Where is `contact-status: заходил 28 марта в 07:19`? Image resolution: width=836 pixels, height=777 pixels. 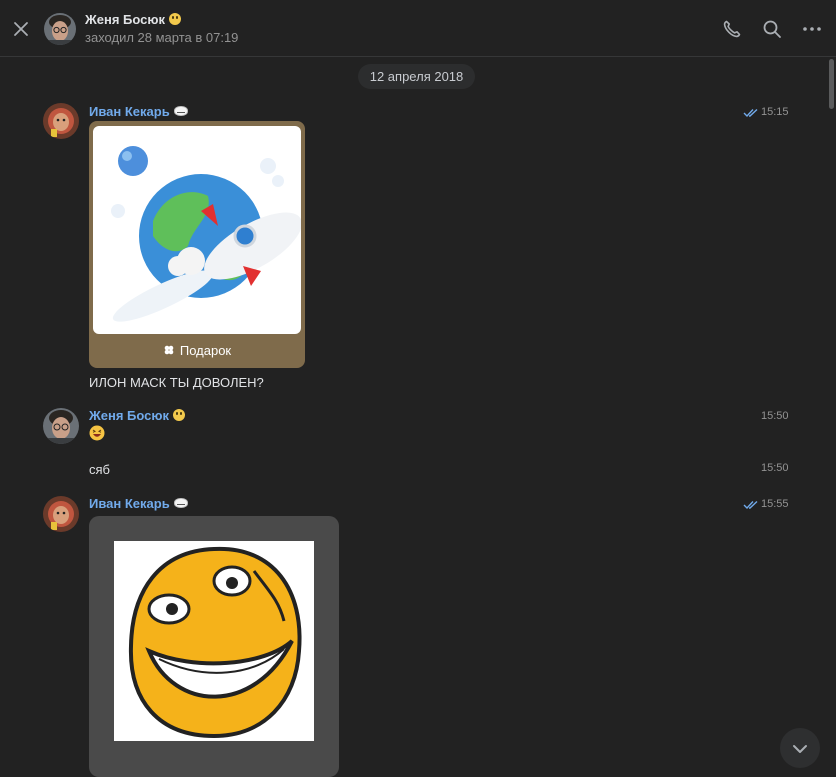 contact-status: заходил 28 марта в 07:19 is located at coordinates (162, 37).